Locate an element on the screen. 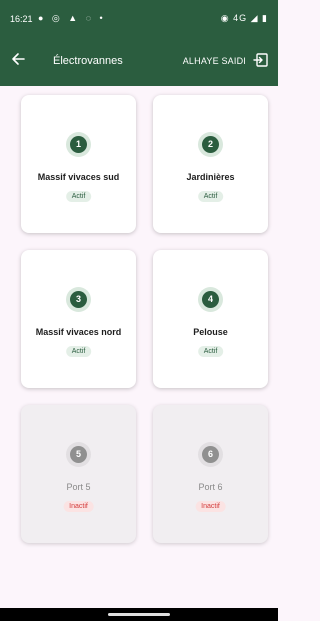 Image resolution: width=320 pixels, height=621 pixels. user-name: ALHAYE SAIDI is located at coordinates (214, 61).